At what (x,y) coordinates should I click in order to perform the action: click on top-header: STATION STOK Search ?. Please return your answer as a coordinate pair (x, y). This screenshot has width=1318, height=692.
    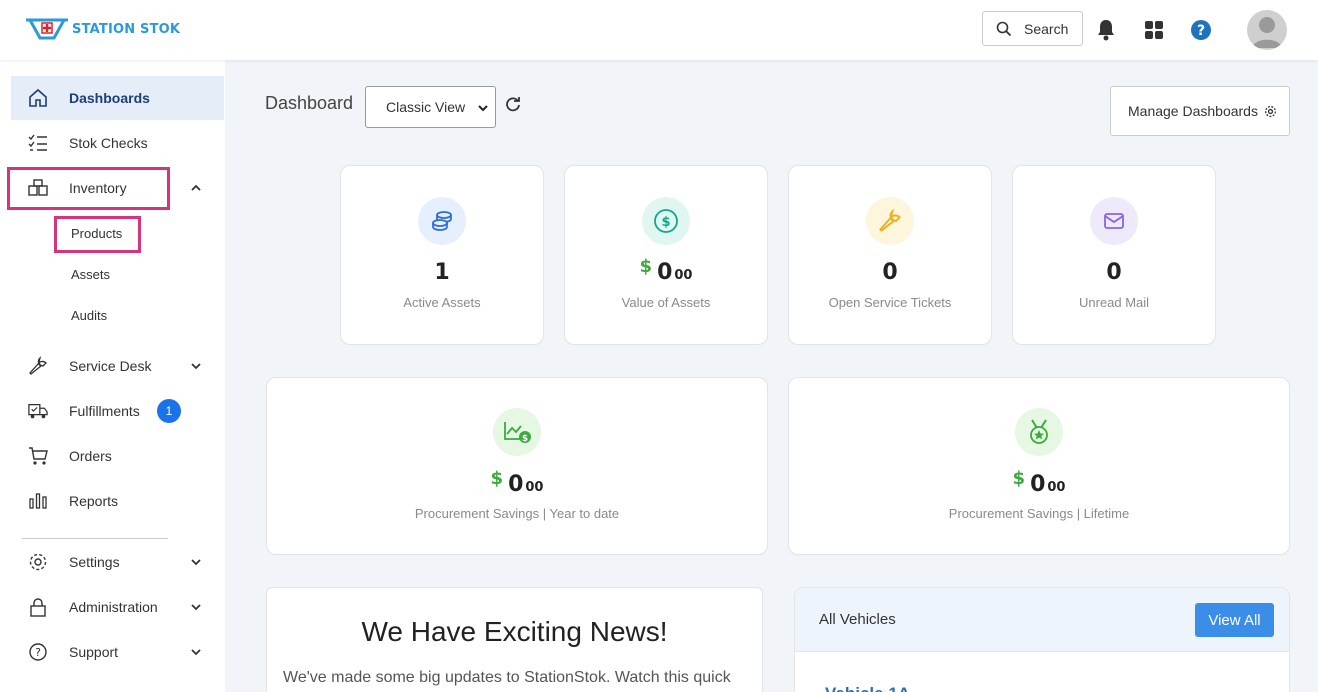
    Looking at the image, I should click on (659, 30).